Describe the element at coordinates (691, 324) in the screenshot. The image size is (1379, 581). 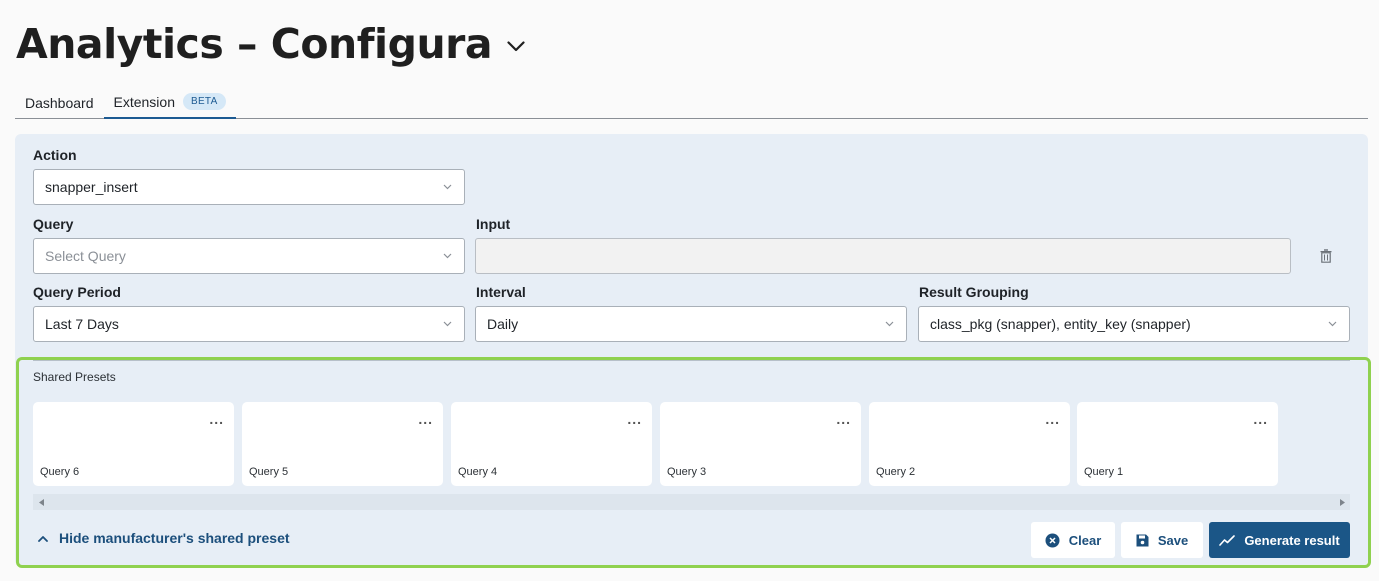
I see `interval-select: Daily` at that location.